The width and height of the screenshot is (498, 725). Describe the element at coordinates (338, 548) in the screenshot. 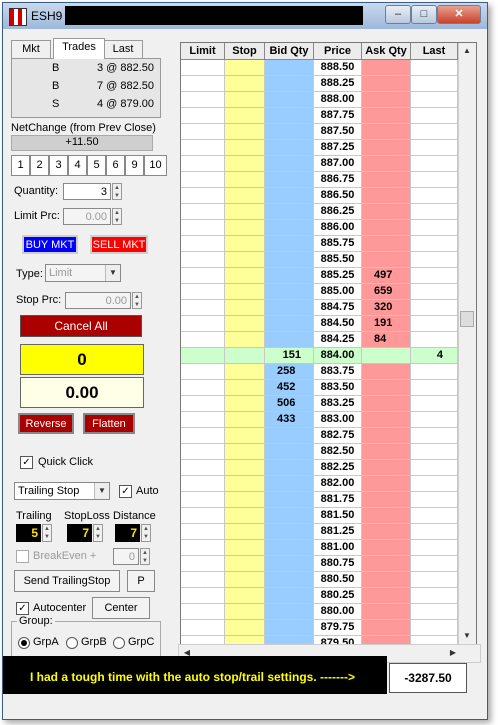

I see `price-cell: 881.00` at that location.